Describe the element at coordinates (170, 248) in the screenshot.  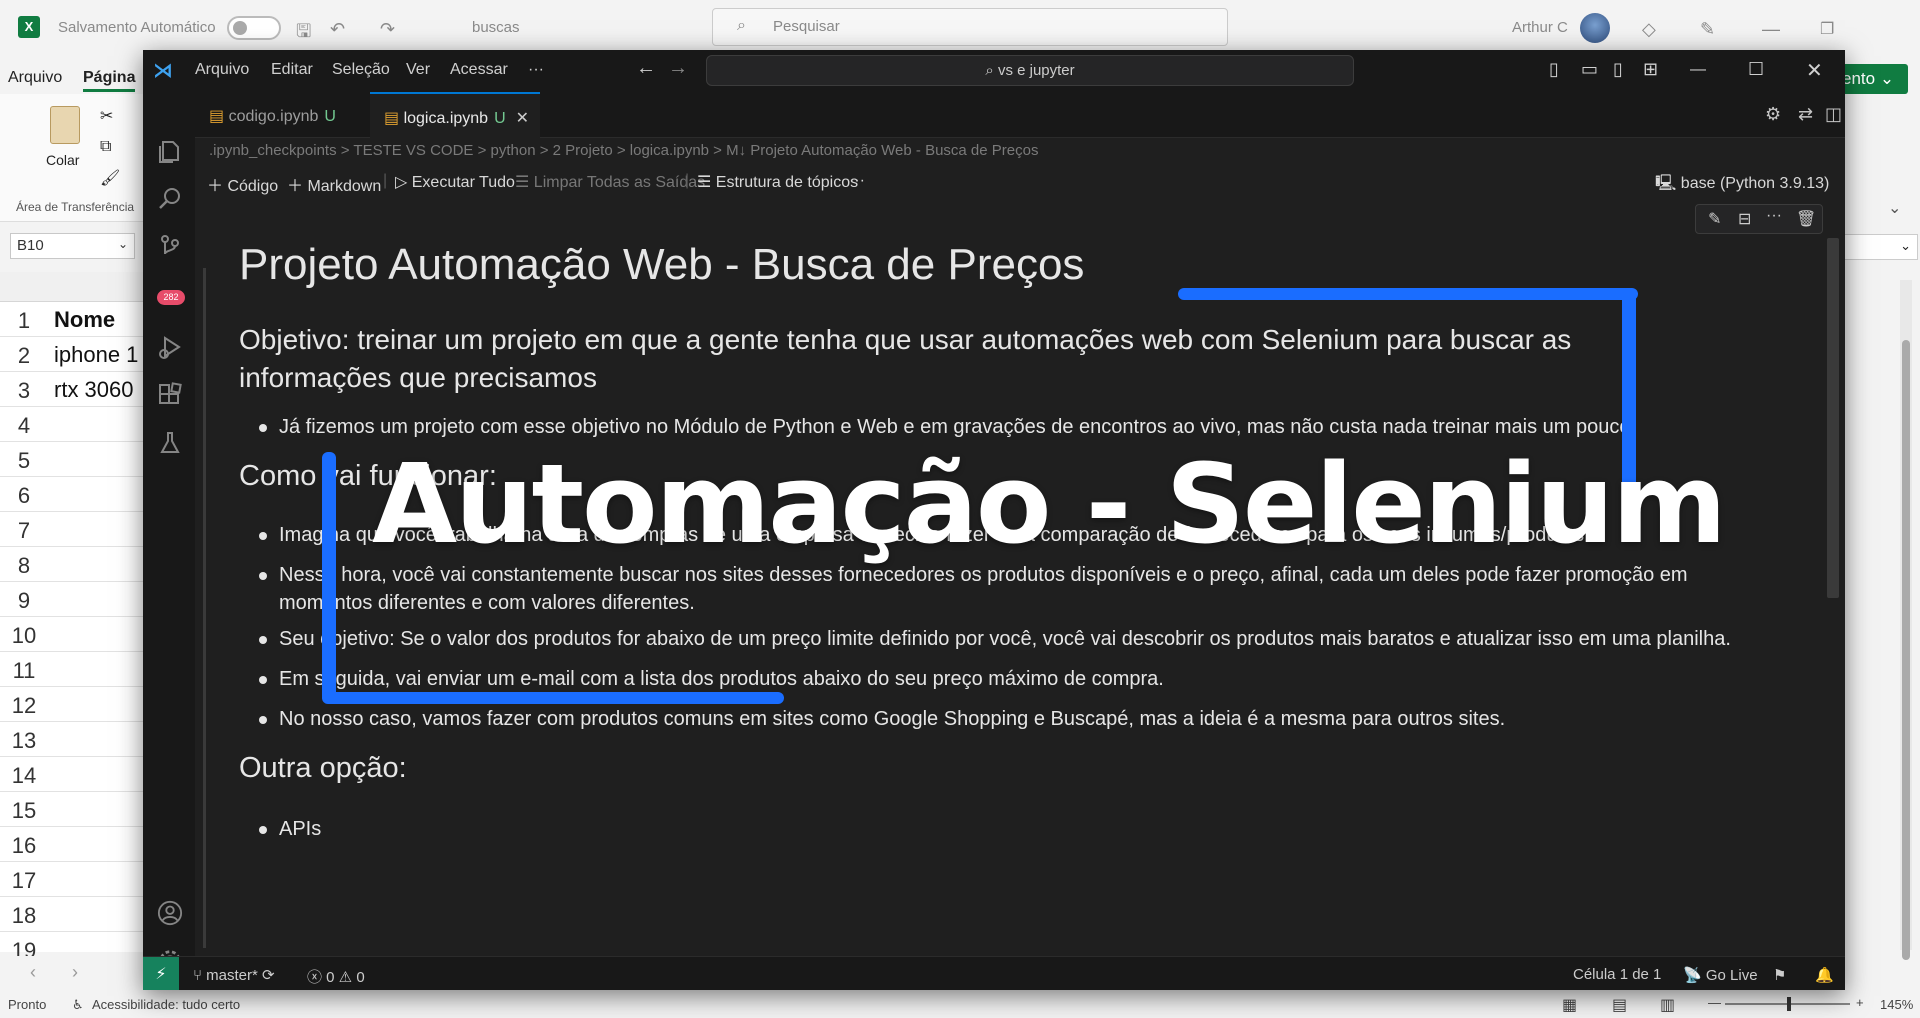
I see `source-control-icon` at that location.